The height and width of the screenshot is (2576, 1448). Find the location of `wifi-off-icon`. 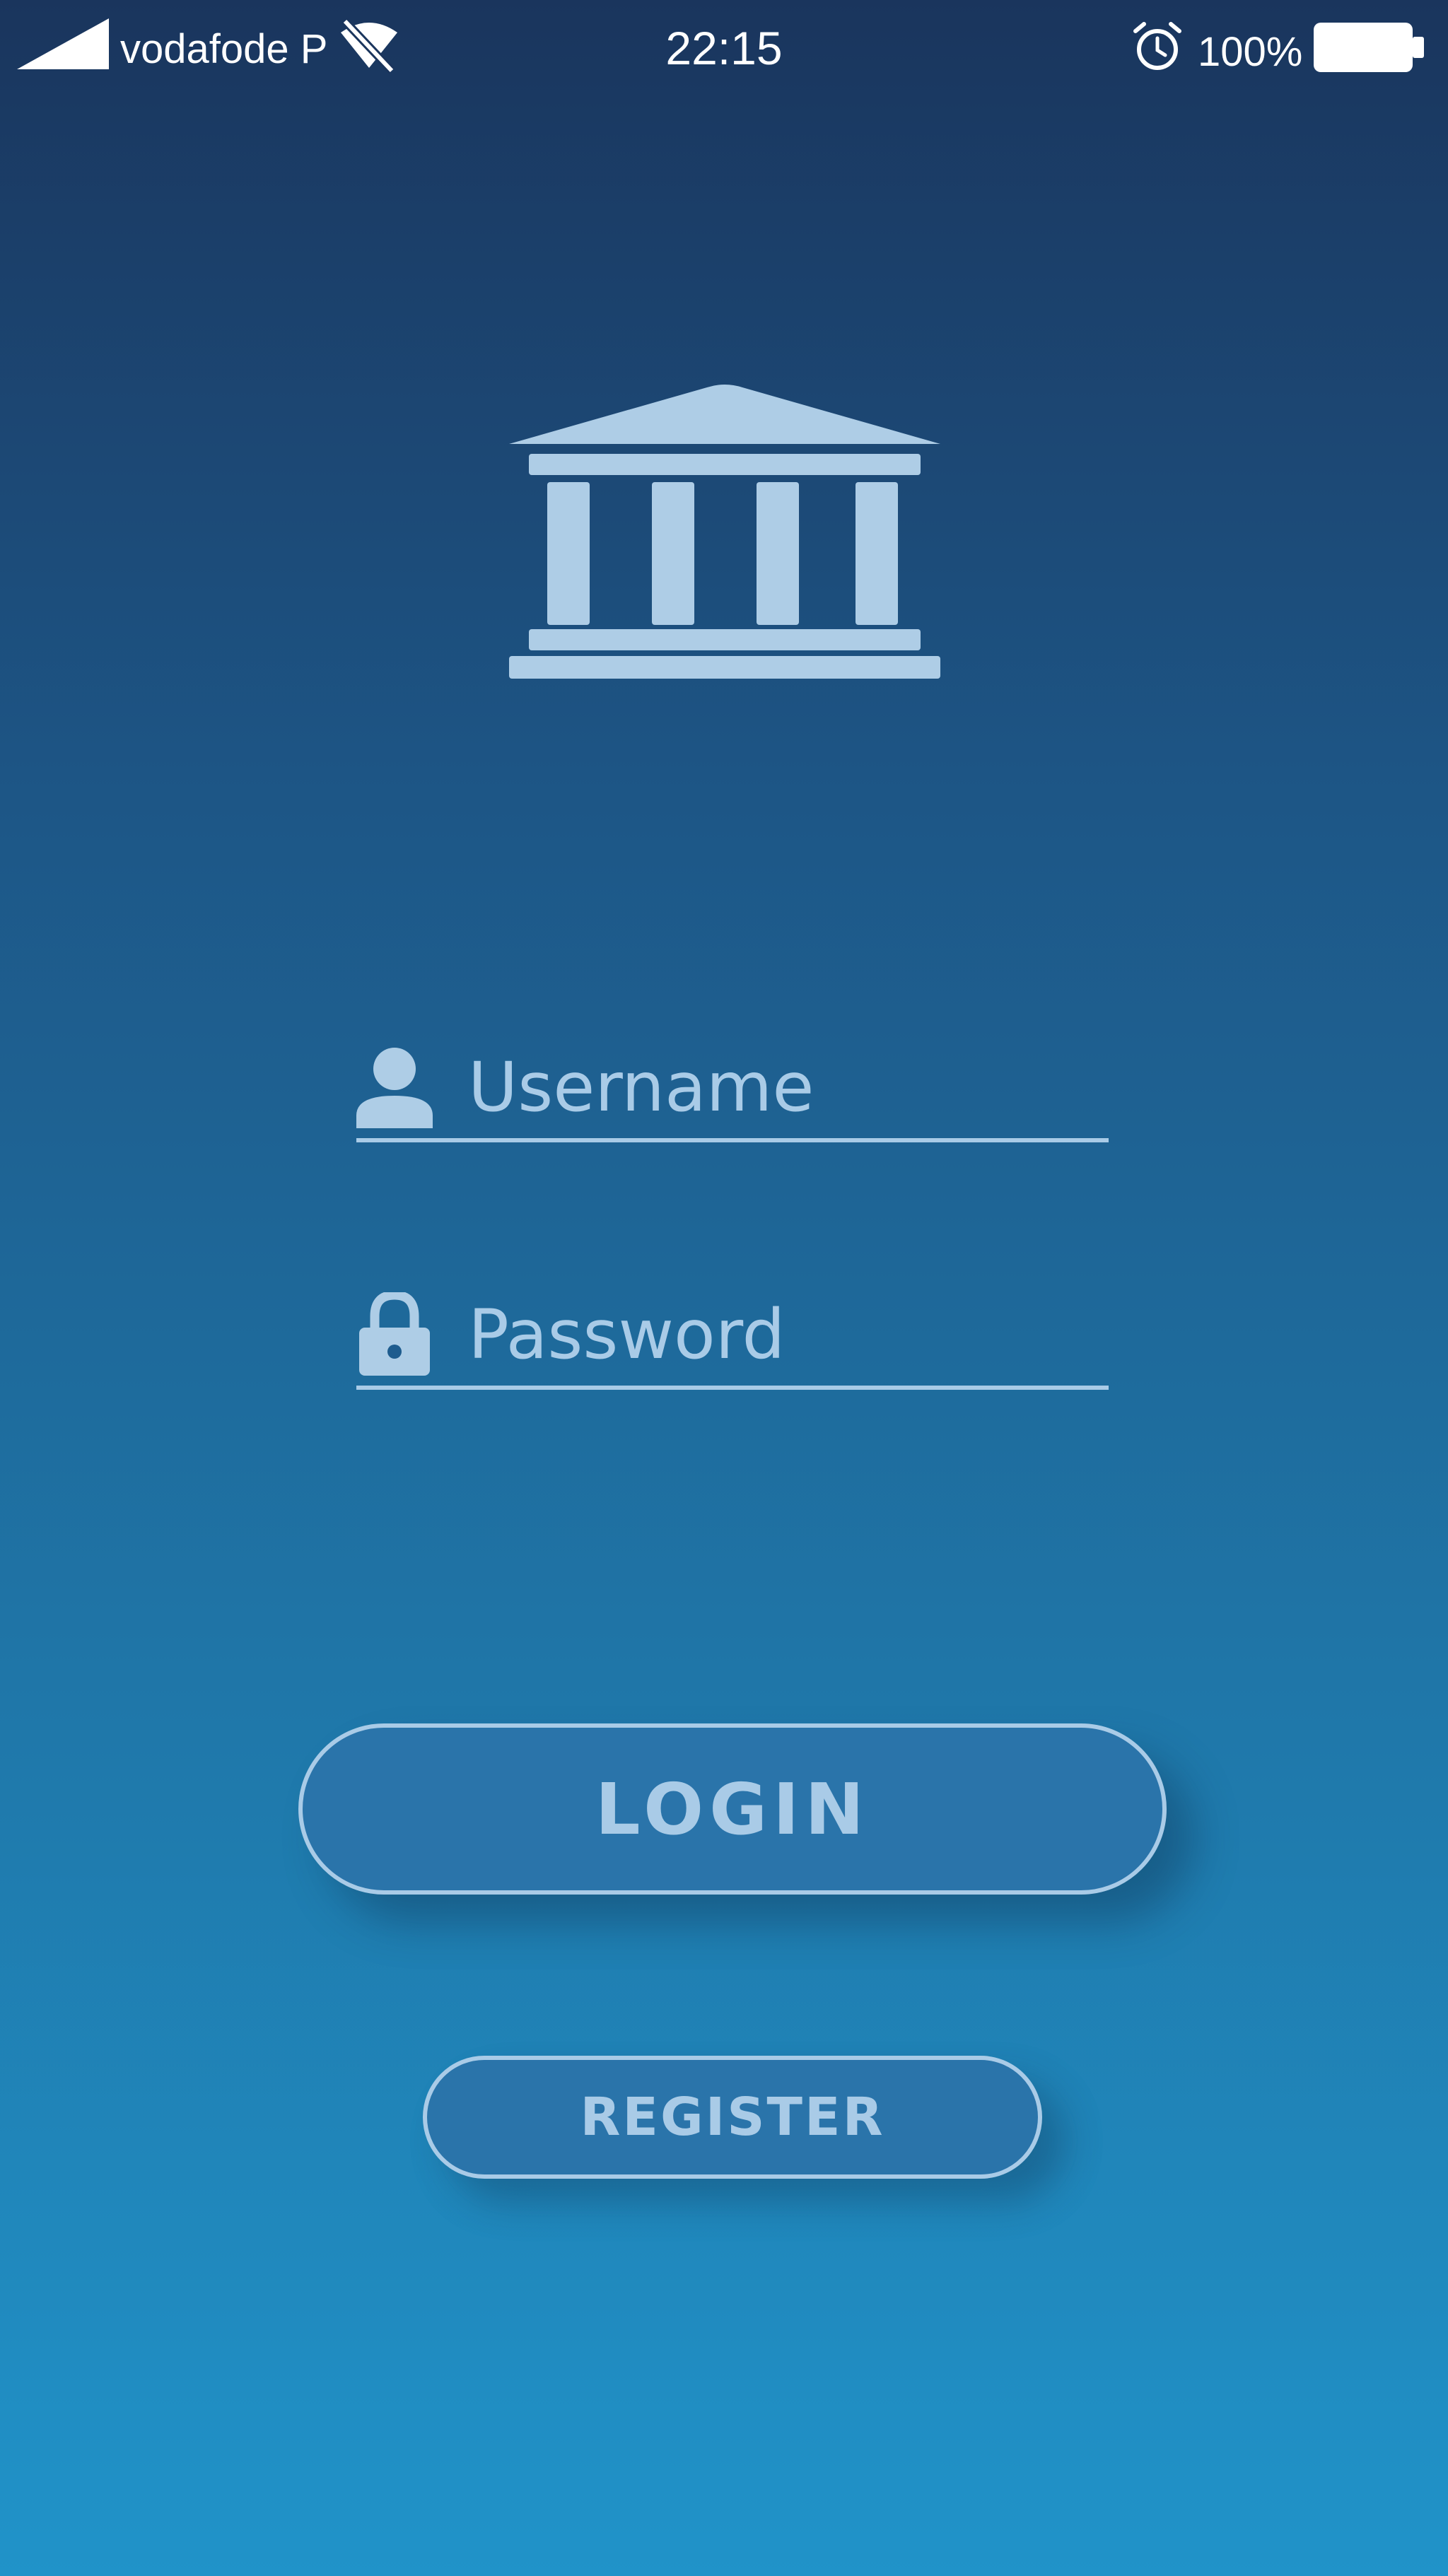

wifi-off-icon is located at coordinates (369, 46).